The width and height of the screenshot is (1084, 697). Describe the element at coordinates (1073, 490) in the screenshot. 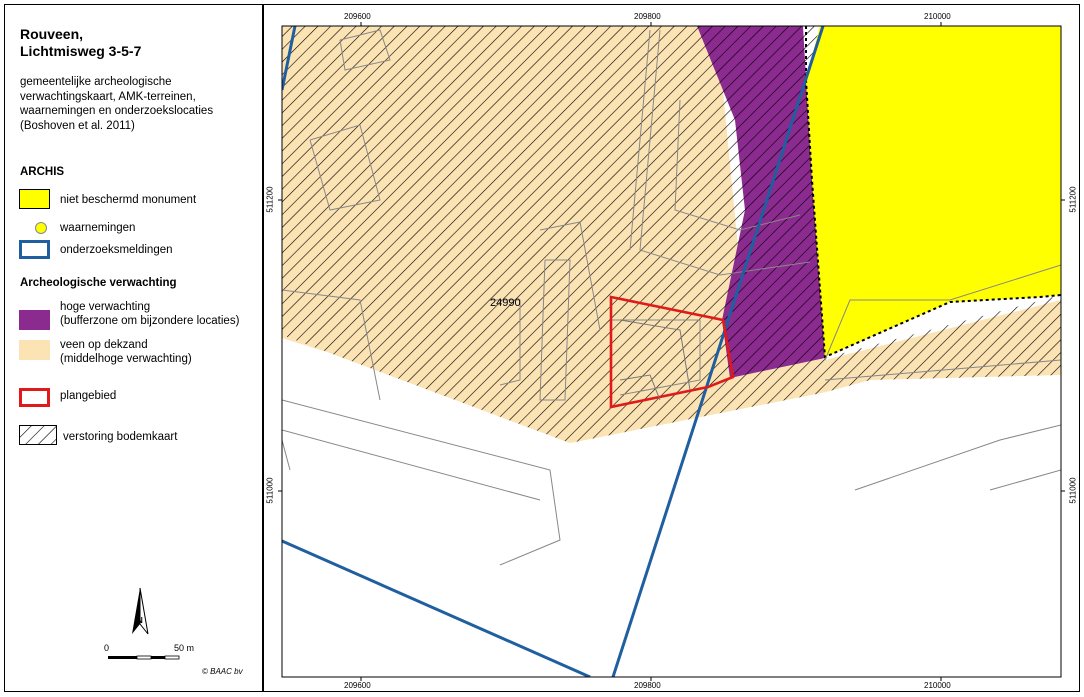

I see `y-tick-right-2: 511000` at that location.